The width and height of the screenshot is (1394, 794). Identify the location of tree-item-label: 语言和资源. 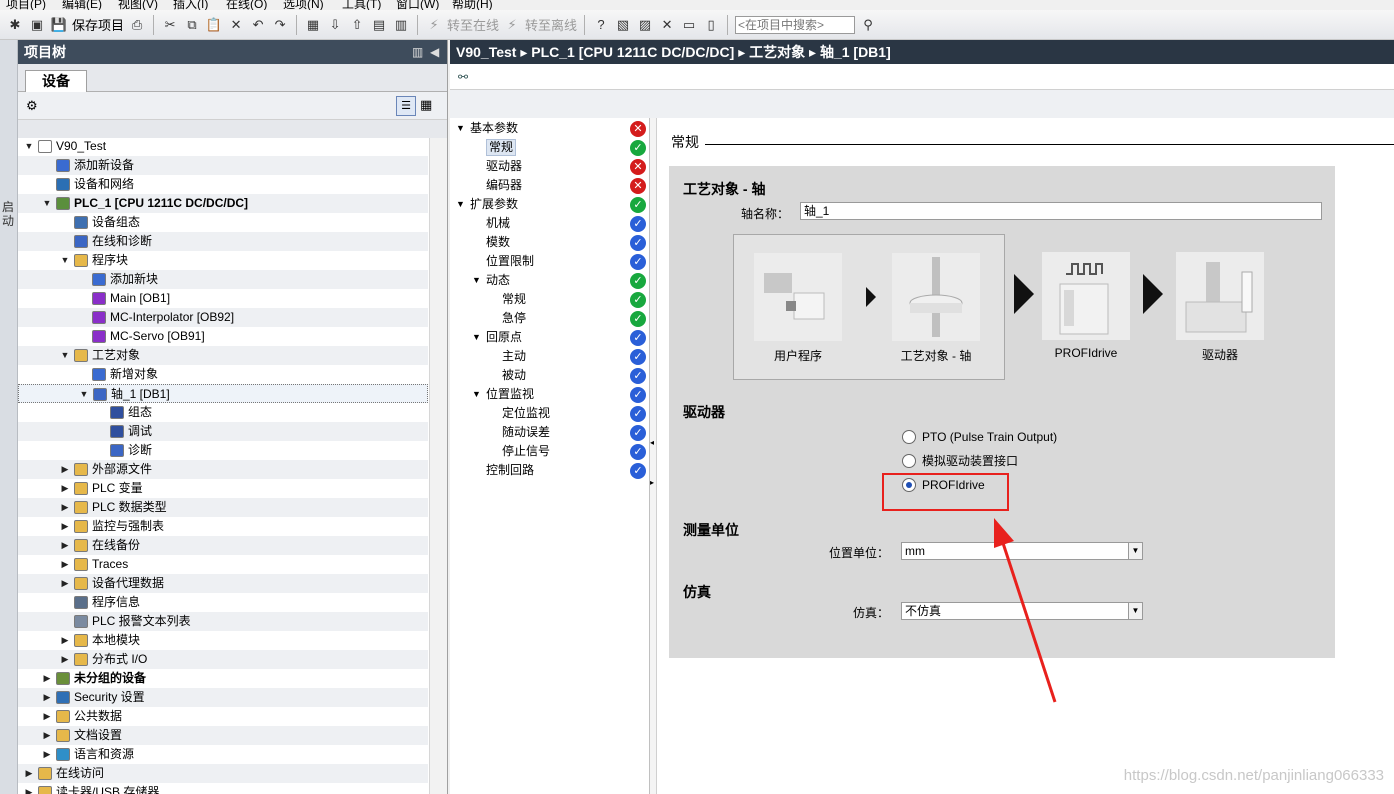
(104, 754).